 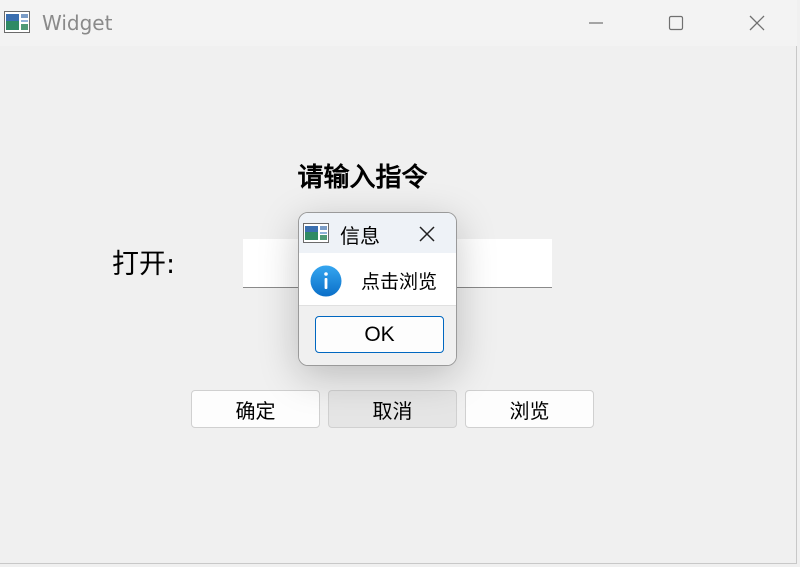 I want to click on close-button, so click(x=757, y=23).